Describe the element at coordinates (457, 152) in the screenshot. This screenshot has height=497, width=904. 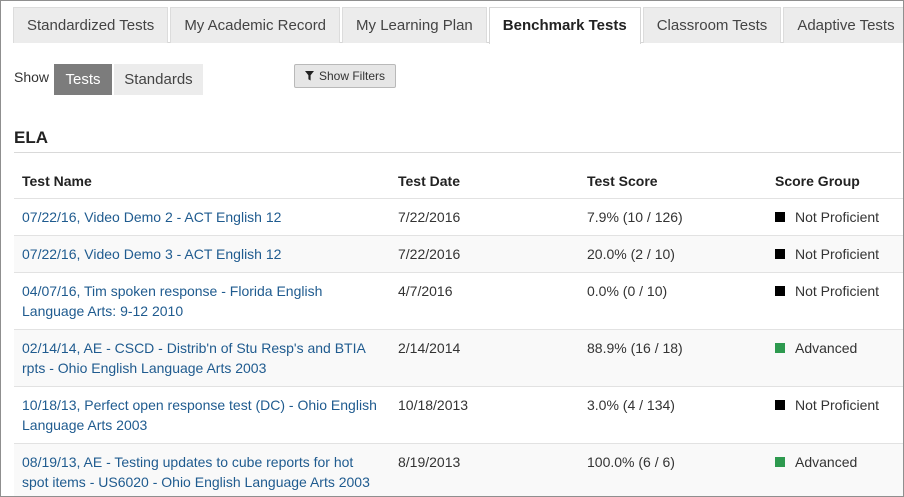
I see `section-divider` at that location.